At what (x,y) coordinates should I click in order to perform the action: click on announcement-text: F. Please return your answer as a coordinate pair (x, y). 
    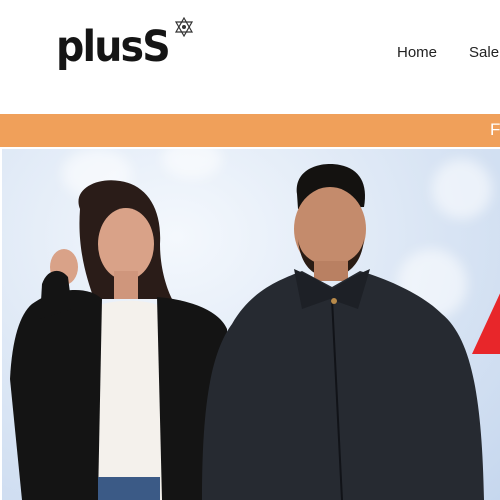
    Looking at the image, I should click on (495, 129).